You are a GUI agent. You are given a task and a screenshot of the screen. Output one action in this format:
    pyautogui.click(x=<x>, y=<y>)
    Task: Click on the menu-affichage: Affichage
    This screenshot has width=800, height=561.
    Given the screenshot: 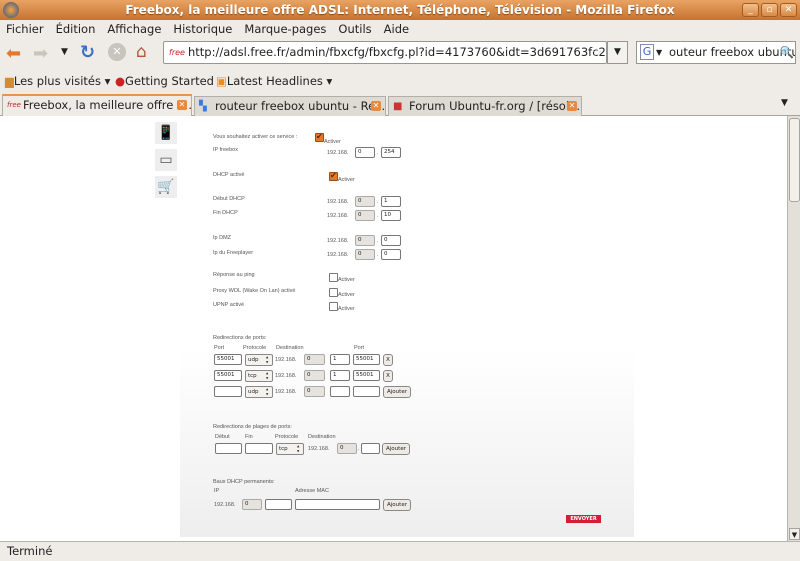 What is the action you would take?
    pyautogui.click(x=134, y=29)
    